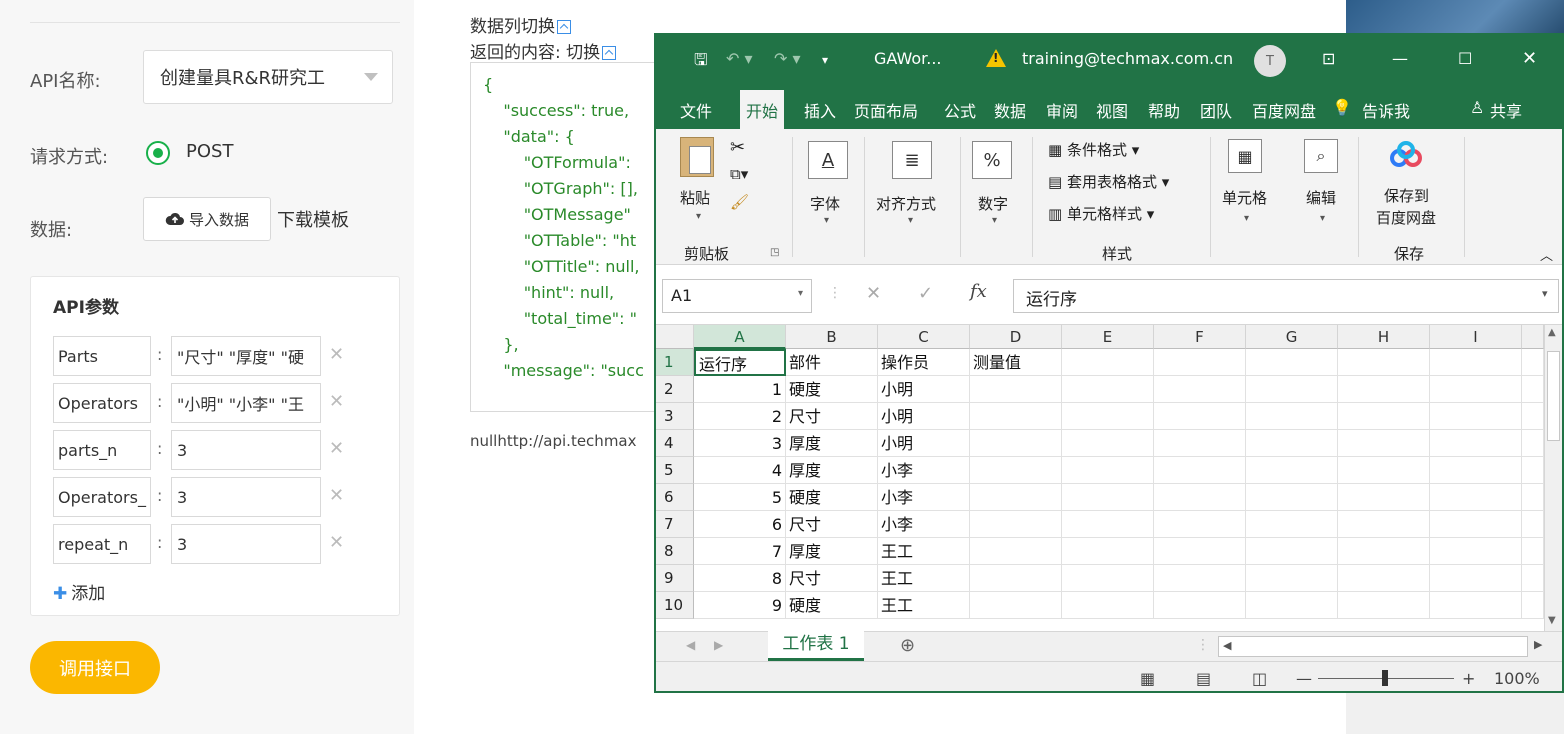 Image resolution: width=1564 pixels, height=734 pixels. Describe the element at coordinates (740, 551) in the screenshot. I see `table-cell: 7` at that location.